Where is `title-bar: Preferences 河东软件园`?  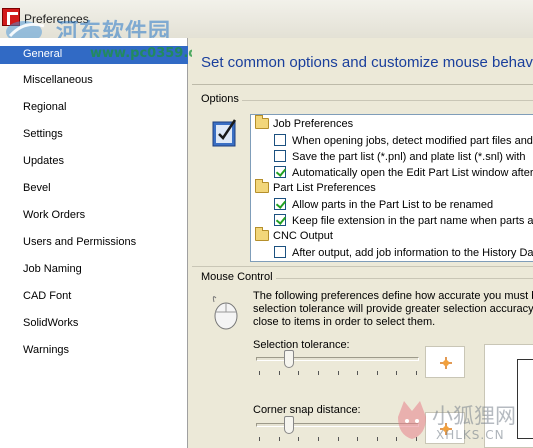 title-bar: Preferences 河东软件园 is located at coordinates (266, 22).